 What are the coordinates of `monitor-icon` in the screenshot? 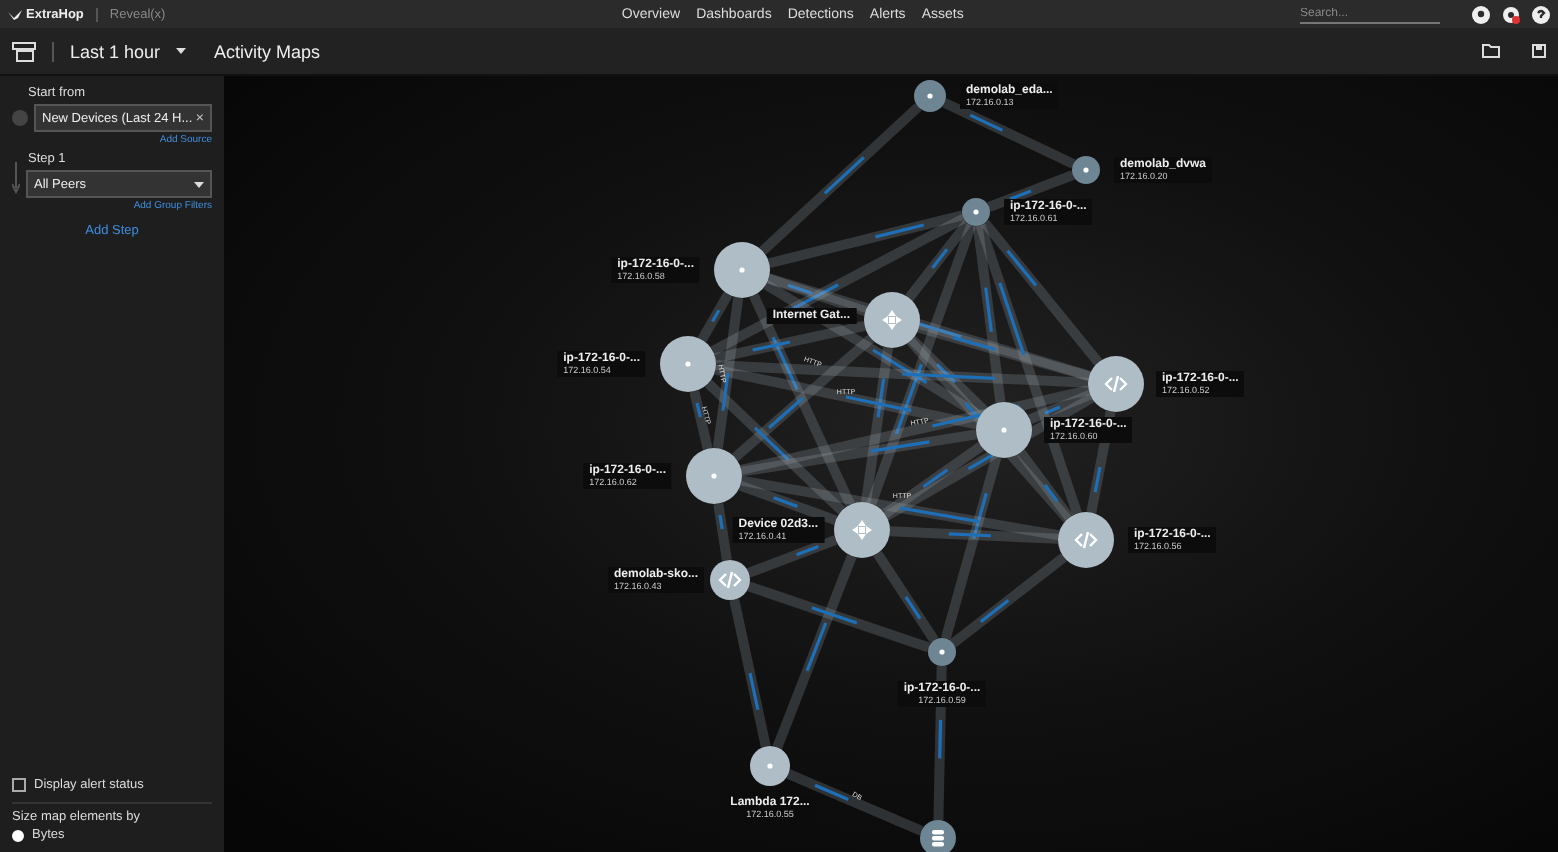 It's located at (24, 51).